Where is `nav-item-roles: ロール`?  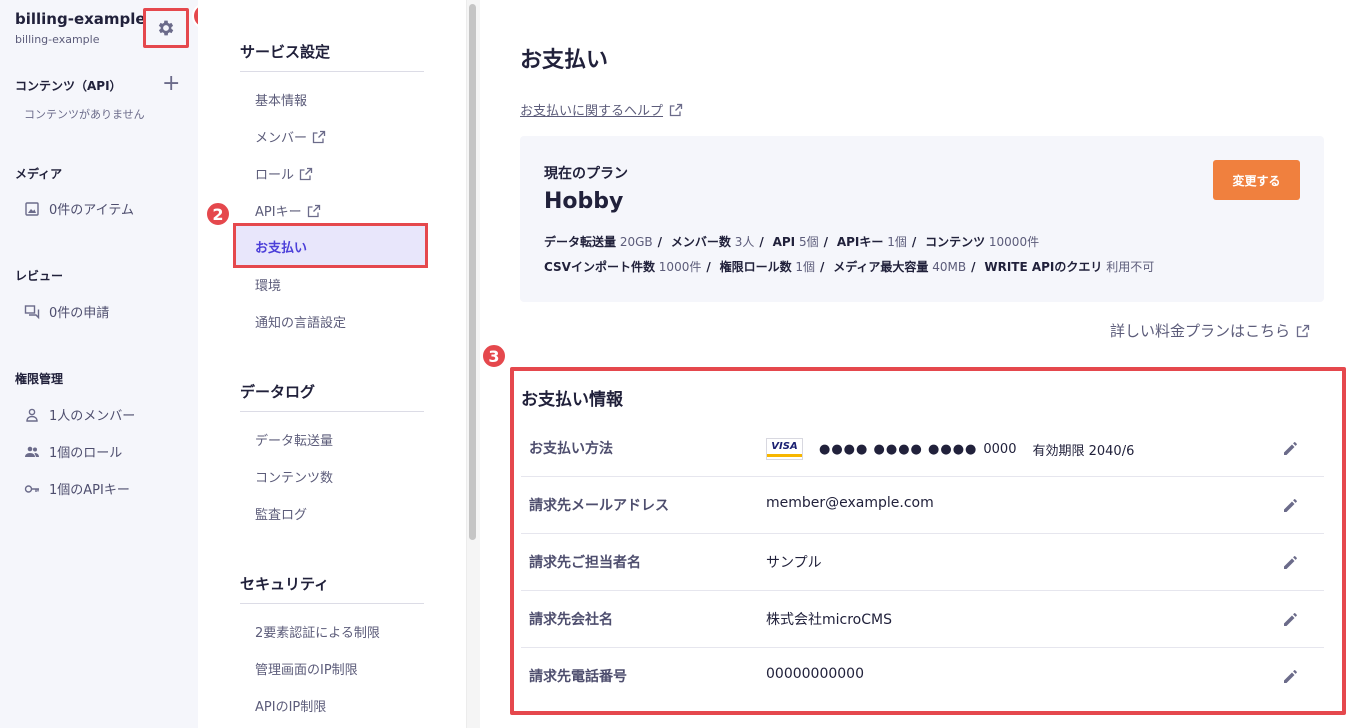 nav-item-roles: ロール is located at coordinates (284, 173).